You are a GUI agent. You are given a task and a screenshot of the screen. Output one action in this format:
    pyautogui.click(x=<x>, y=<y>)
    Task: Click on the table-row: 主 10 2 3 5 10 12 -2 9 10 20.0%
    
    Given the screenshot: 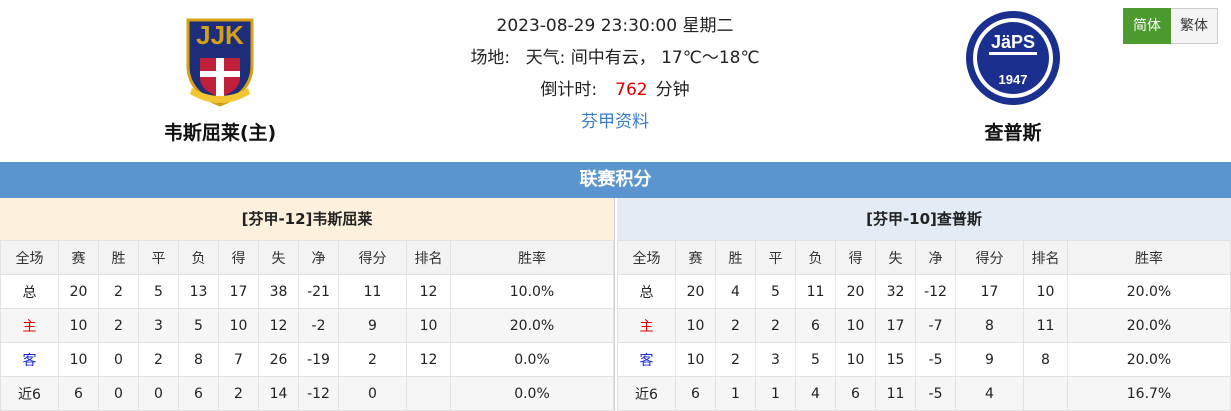 What is the action you would take?
    pyautogui.click(x=307, y=325)
    